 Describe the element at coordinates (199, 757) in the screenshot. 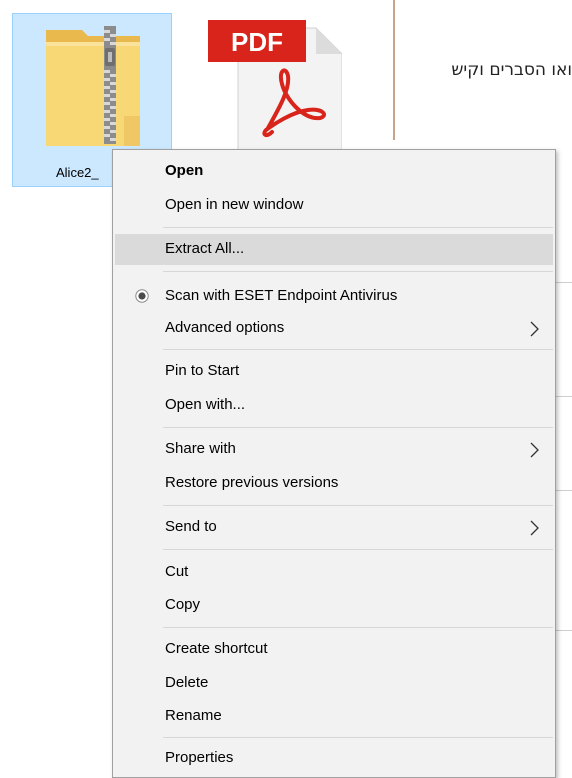

I see `menu-item-label: Properties` at that location.